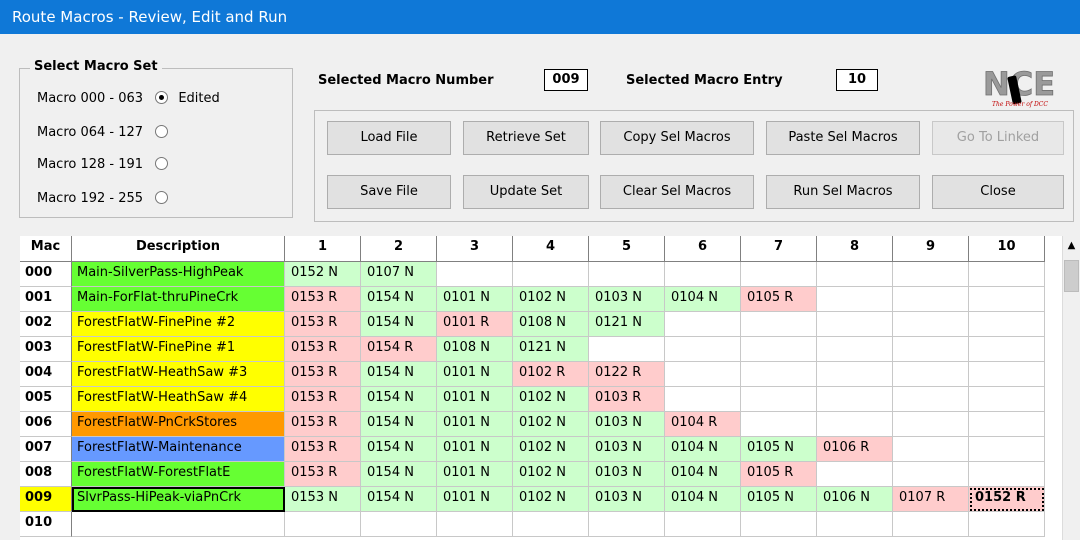 This screenshot has height=540, width=1080. Describe the element at coordinates (1071, 276) in the screenshot. I see `scroll-thumb` at that location.